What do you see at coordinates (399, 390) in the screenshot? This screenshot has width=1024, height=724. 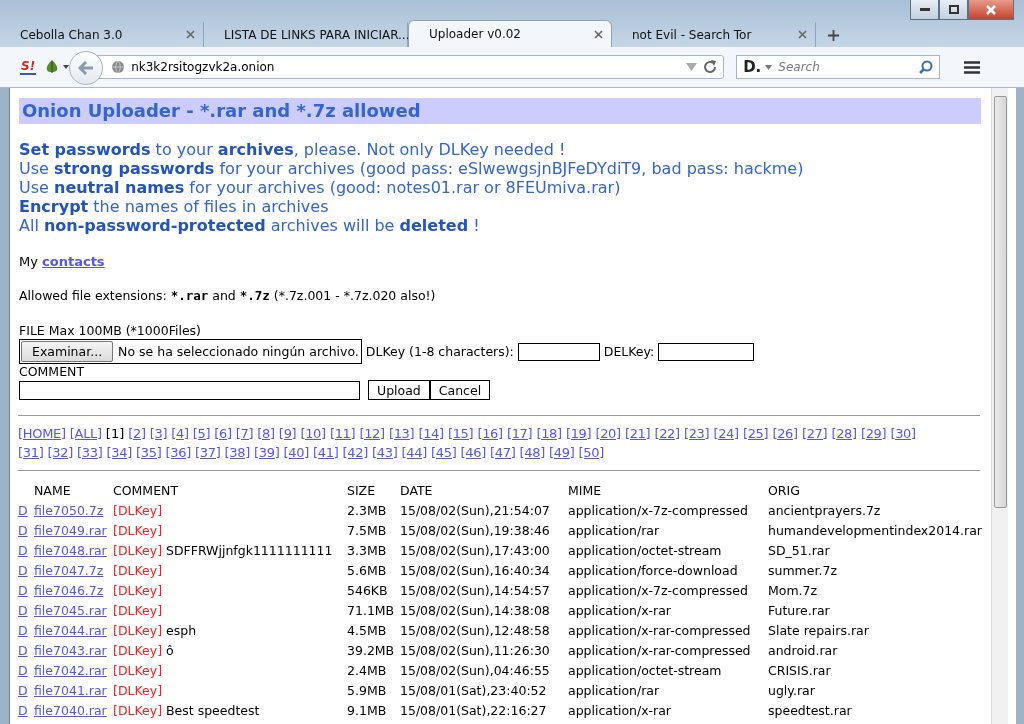 I see `upload-button: Upload` at bounding box center [399, 390].